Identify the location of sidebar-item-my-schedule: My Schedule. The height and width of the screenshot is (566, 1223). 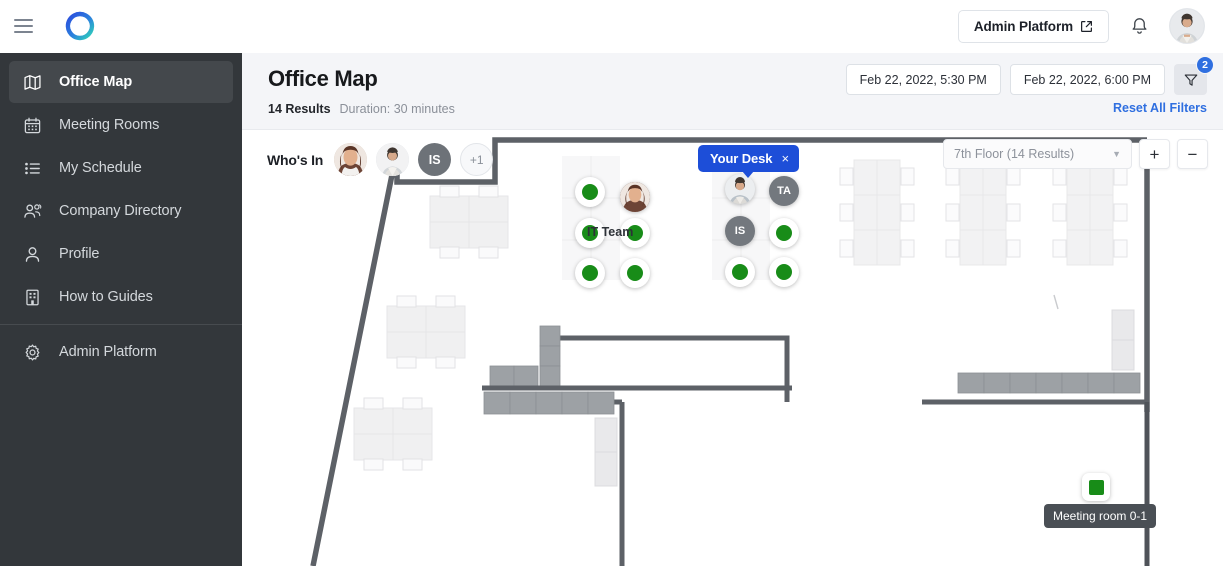
(121, 168).